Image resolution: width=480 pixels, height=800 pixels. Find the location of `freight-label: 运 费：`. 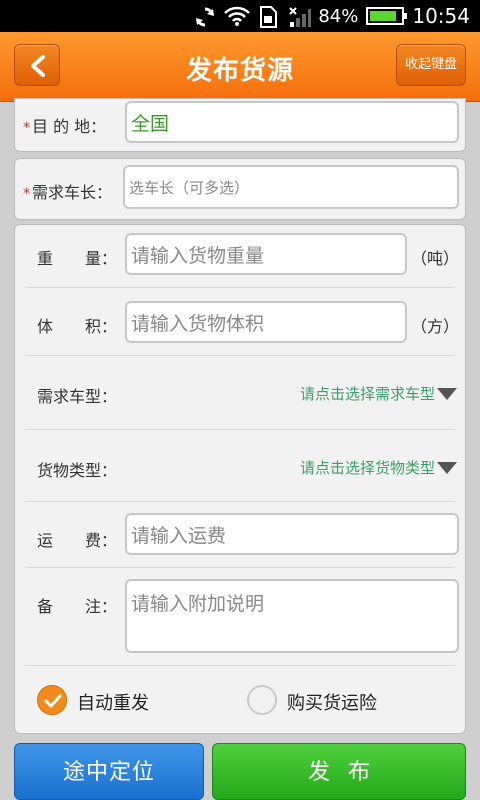

freight-label: 运 费： is located at coordinates (77, 540).